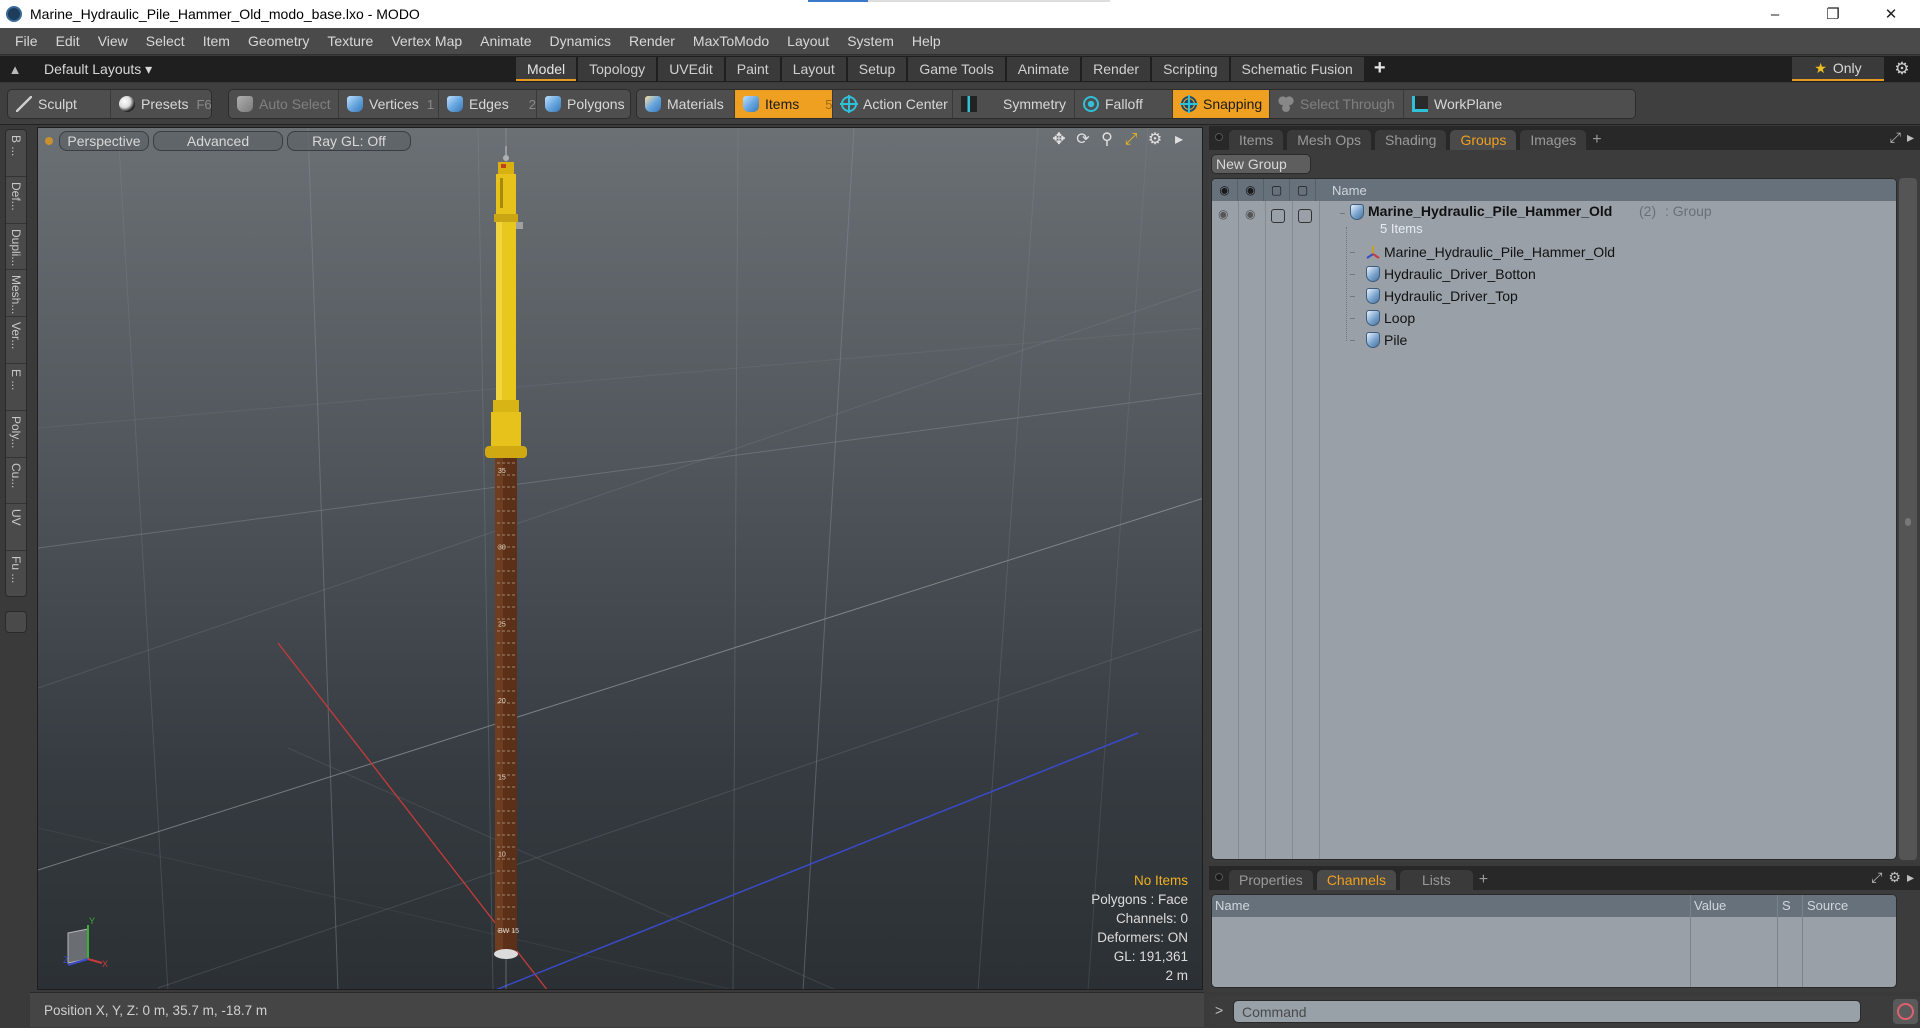 This screenshot has height=1028, width=1920. I want to click on action-center-button: Action Center, so click(893, 104).